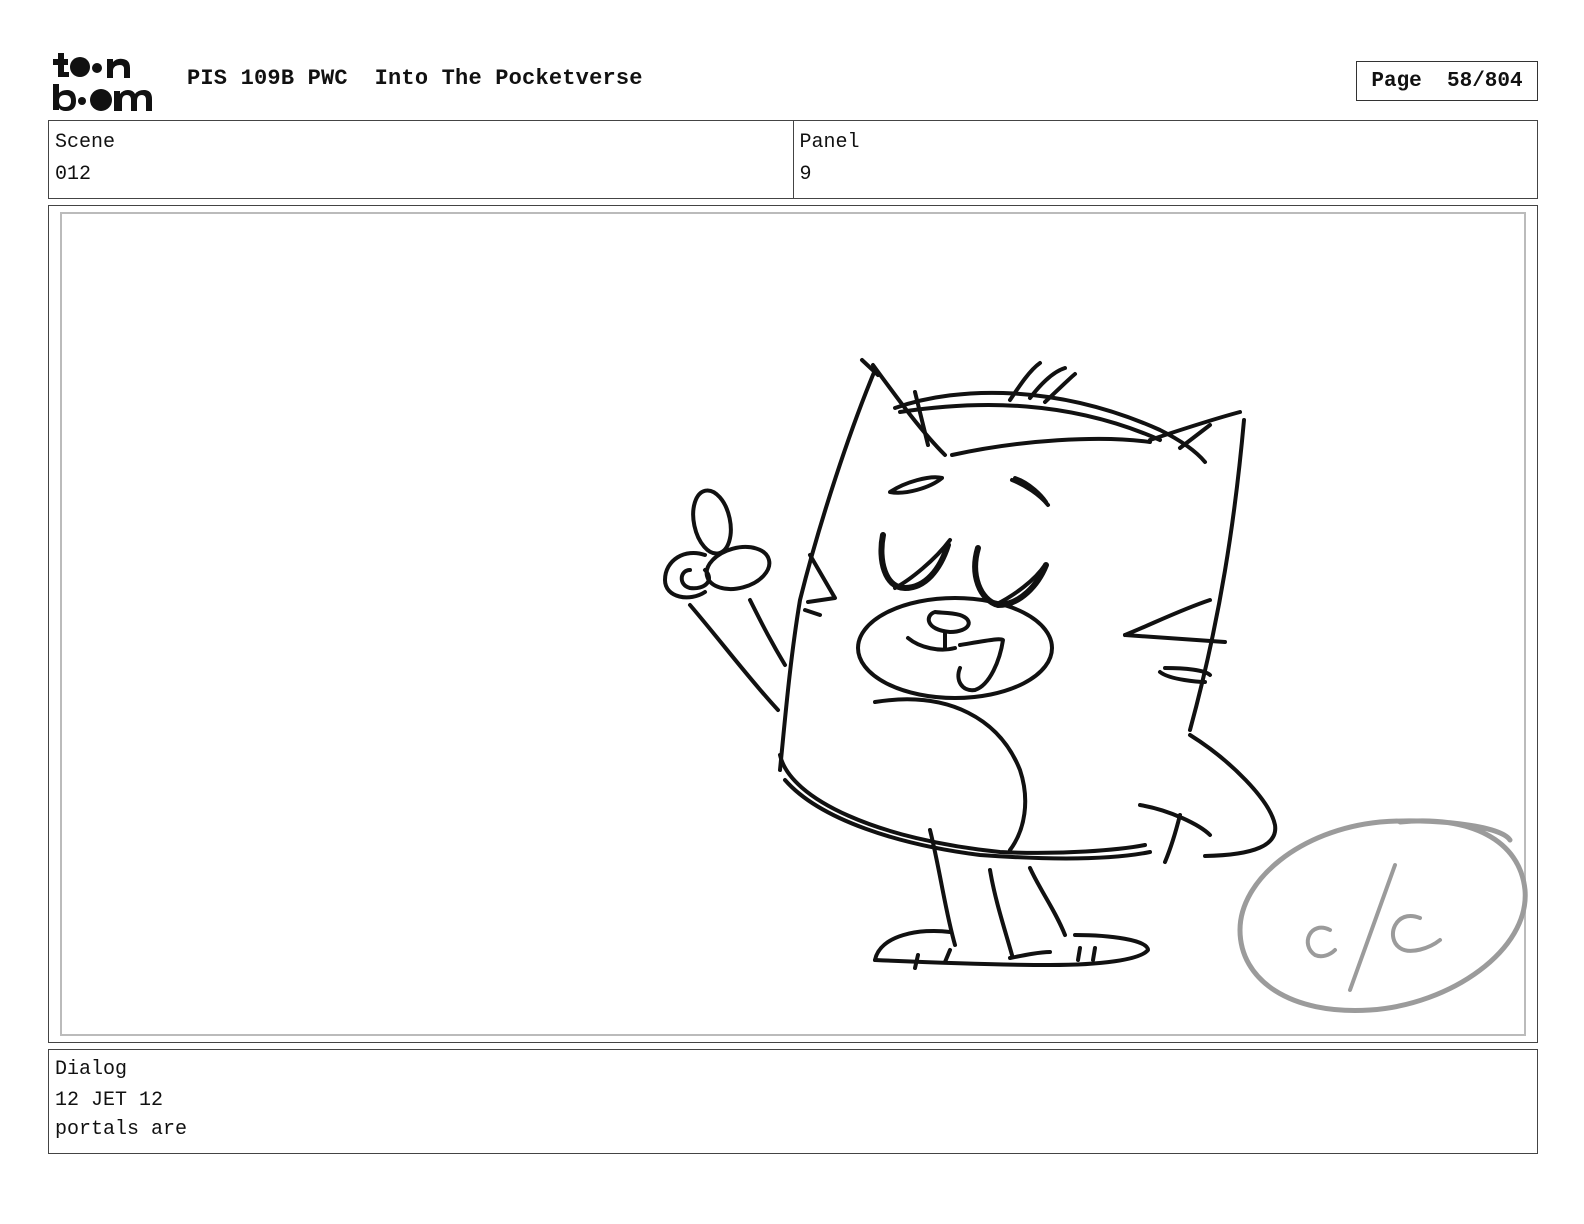  Describe the element at coordinates (91, 1069) in the screenshot. I see `dialog-label: Dialog` at that location.